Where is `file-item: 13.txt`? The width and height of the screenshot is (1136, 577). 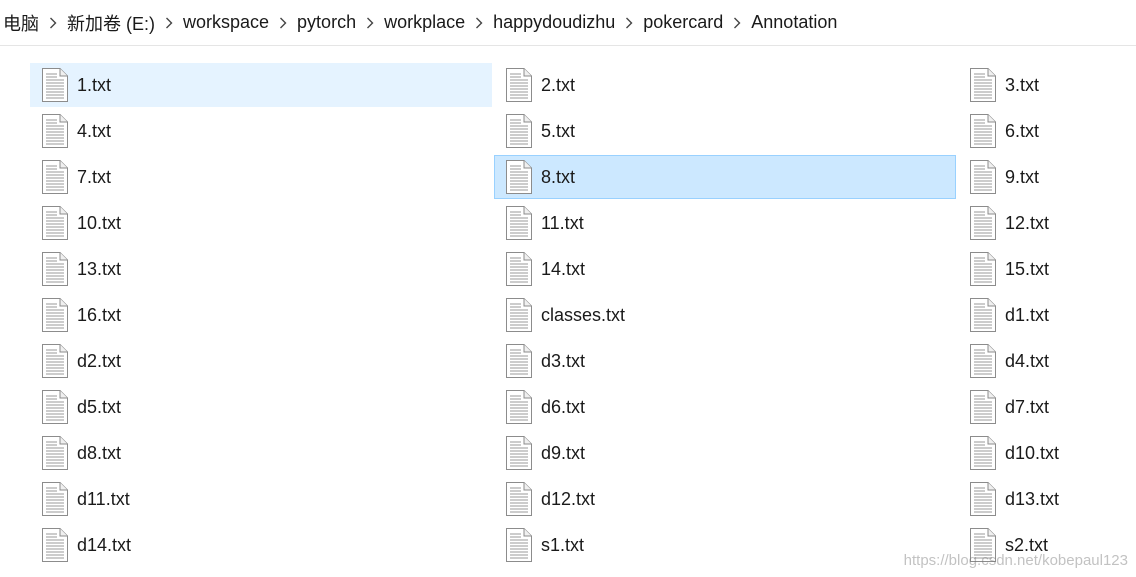
file-item: 13.txt is located at coordinates (261, 269).